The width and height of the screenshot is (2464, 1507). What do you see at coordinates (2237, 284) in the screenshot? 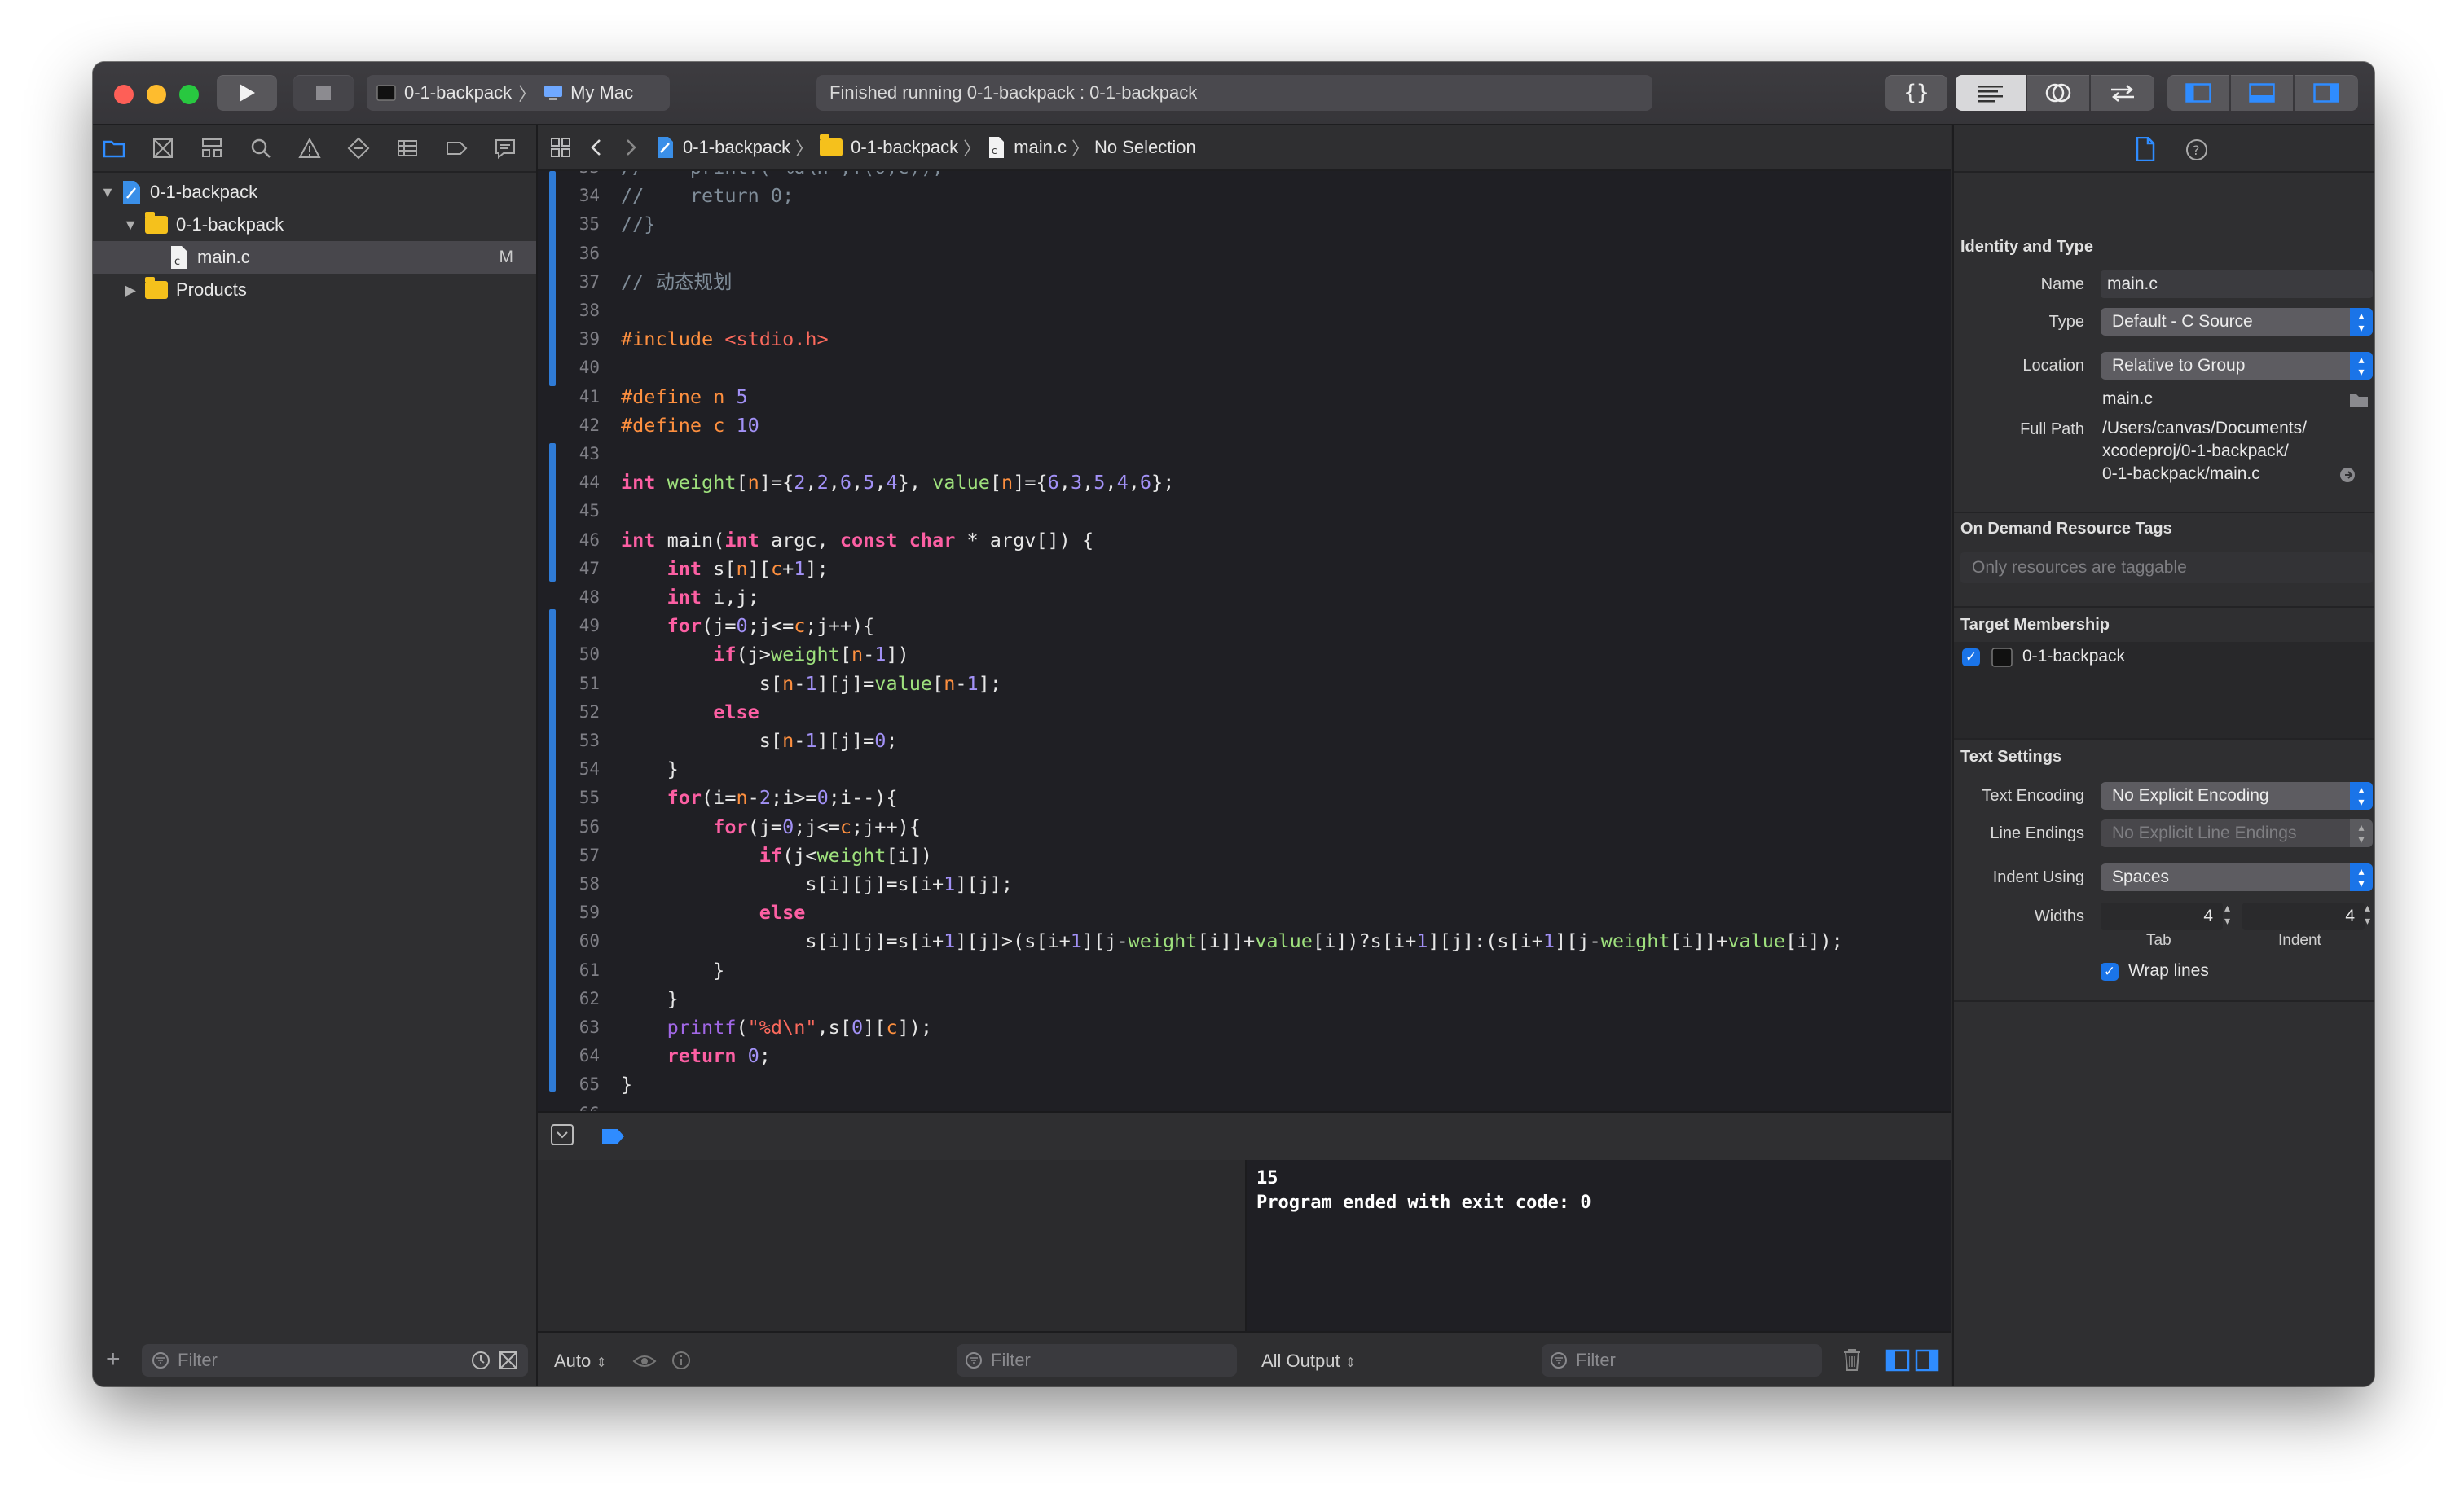
I see `name-field: main.c` at bounding box center [2237, 284].